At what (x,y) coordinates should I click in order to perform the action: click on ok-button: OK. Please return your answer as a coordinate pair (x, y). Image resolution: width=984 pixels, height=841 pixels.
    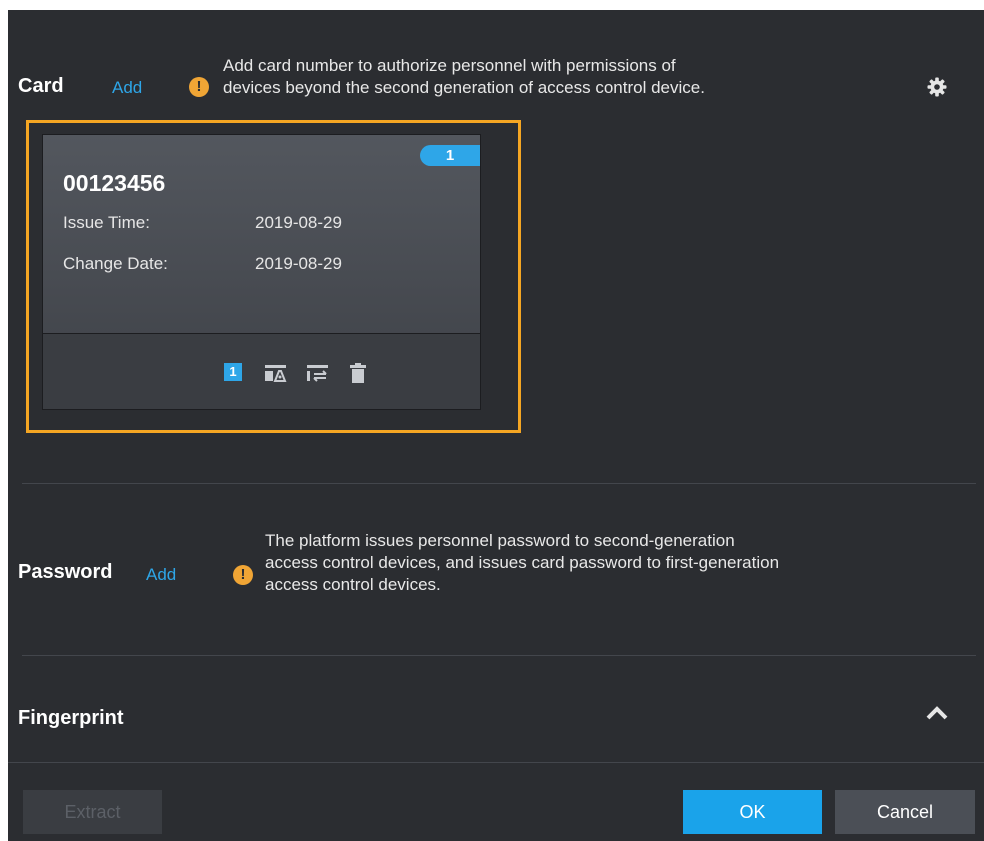
    Looking at the image, I should click on (752, 812).